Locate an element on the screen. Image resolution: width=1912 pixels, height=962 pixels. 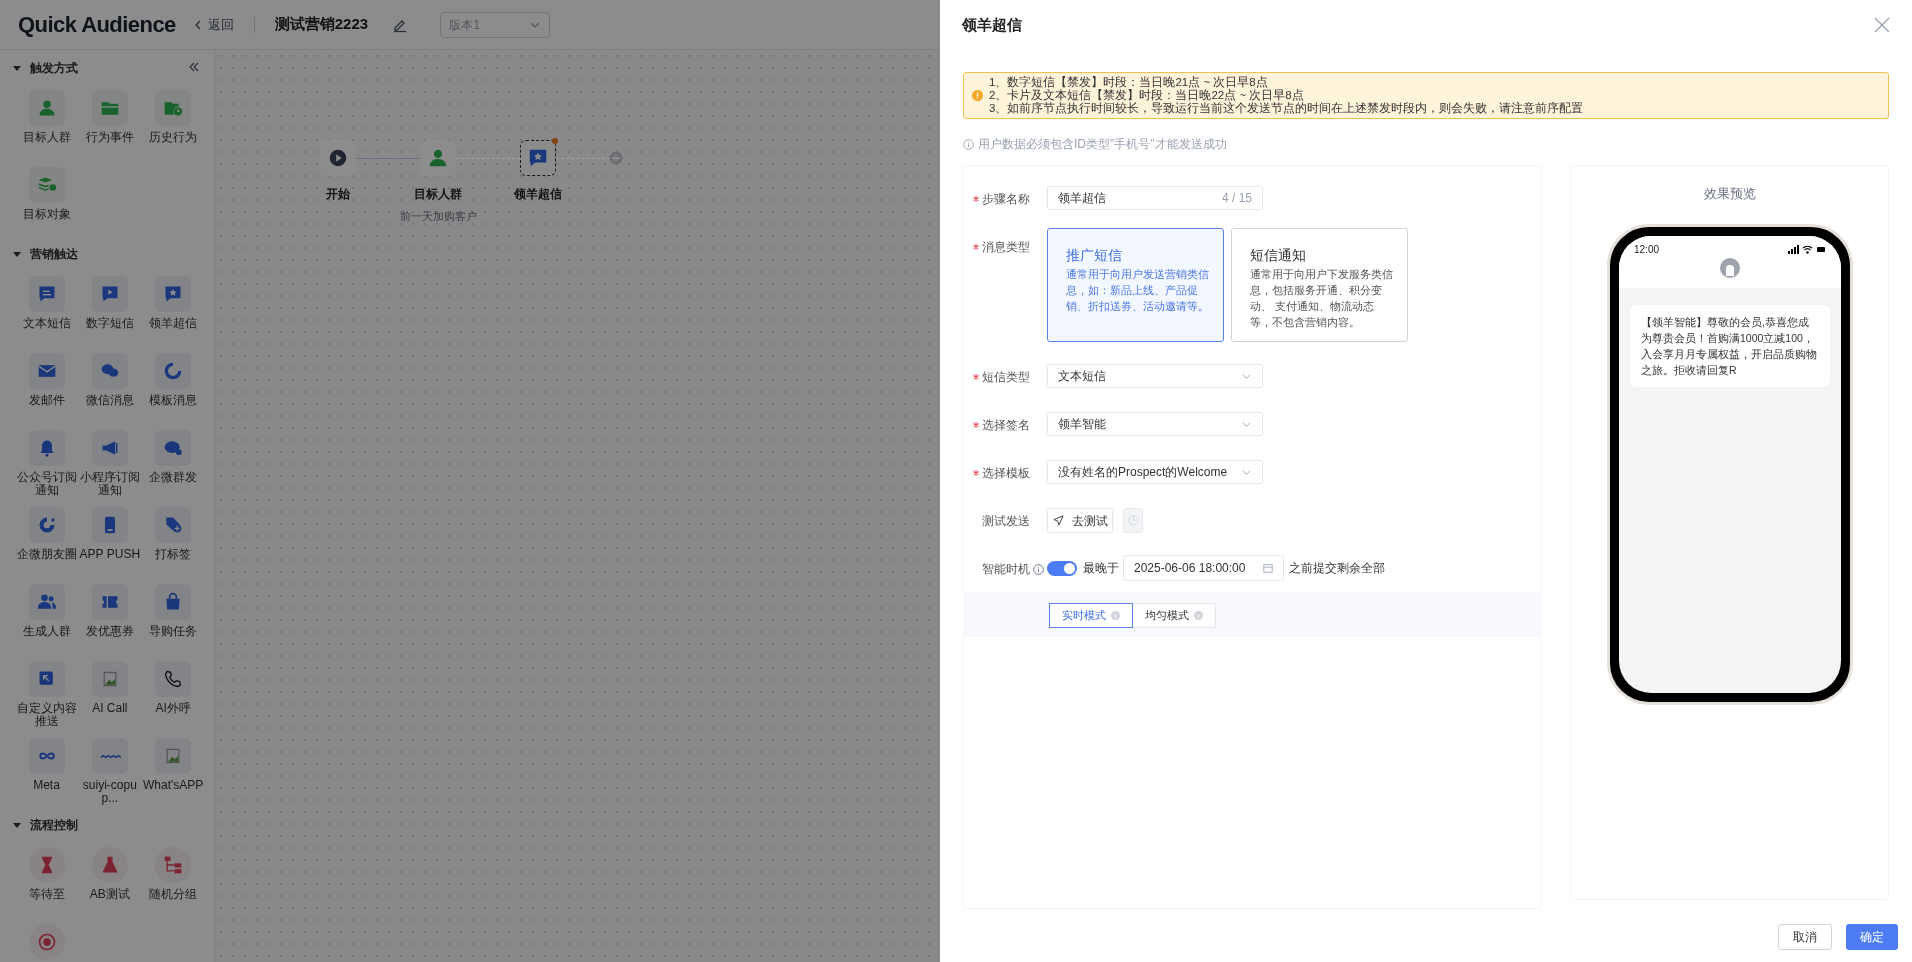
calendar-icon is located at coordinates (1268, 568).